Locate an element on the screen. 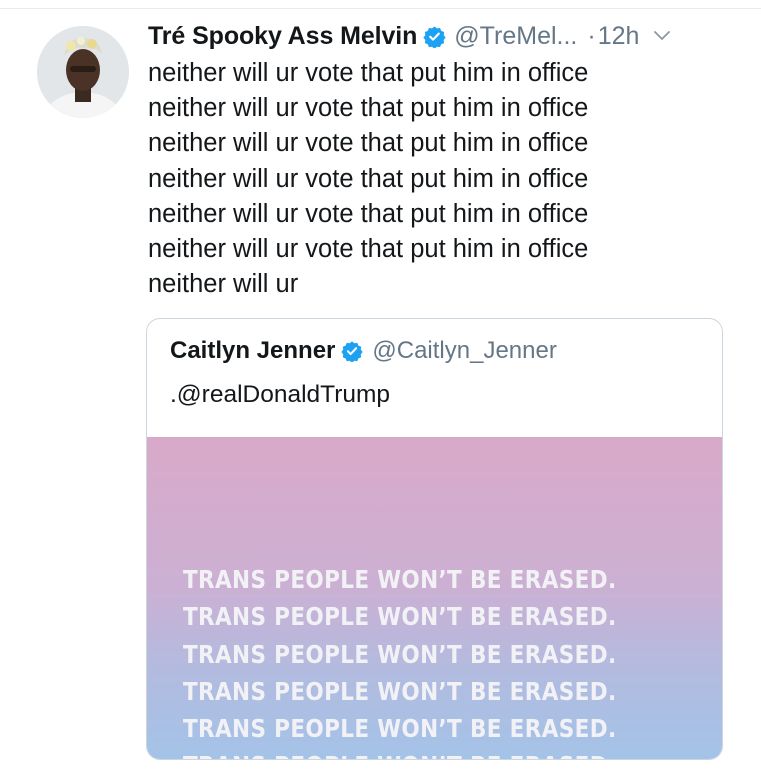  avatar is located at coordinates (83, 72).